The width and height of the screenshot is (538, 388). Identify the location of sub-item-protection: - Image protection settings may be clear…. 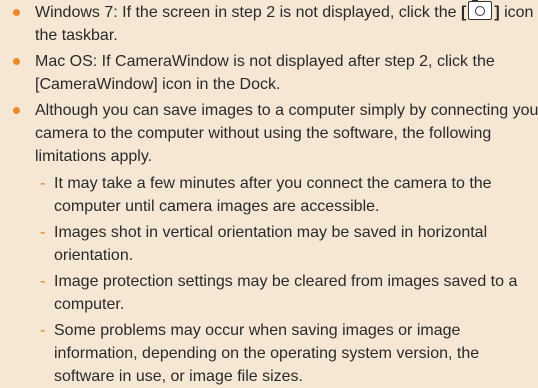
(286, 293).